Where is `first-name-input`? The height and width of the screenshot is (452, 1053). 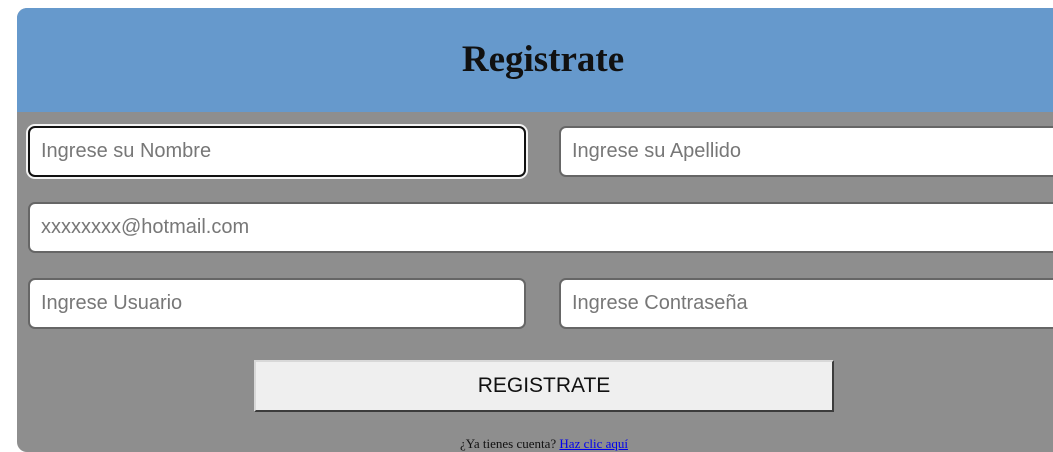 first-name-input is located at coordinates (277, 151).